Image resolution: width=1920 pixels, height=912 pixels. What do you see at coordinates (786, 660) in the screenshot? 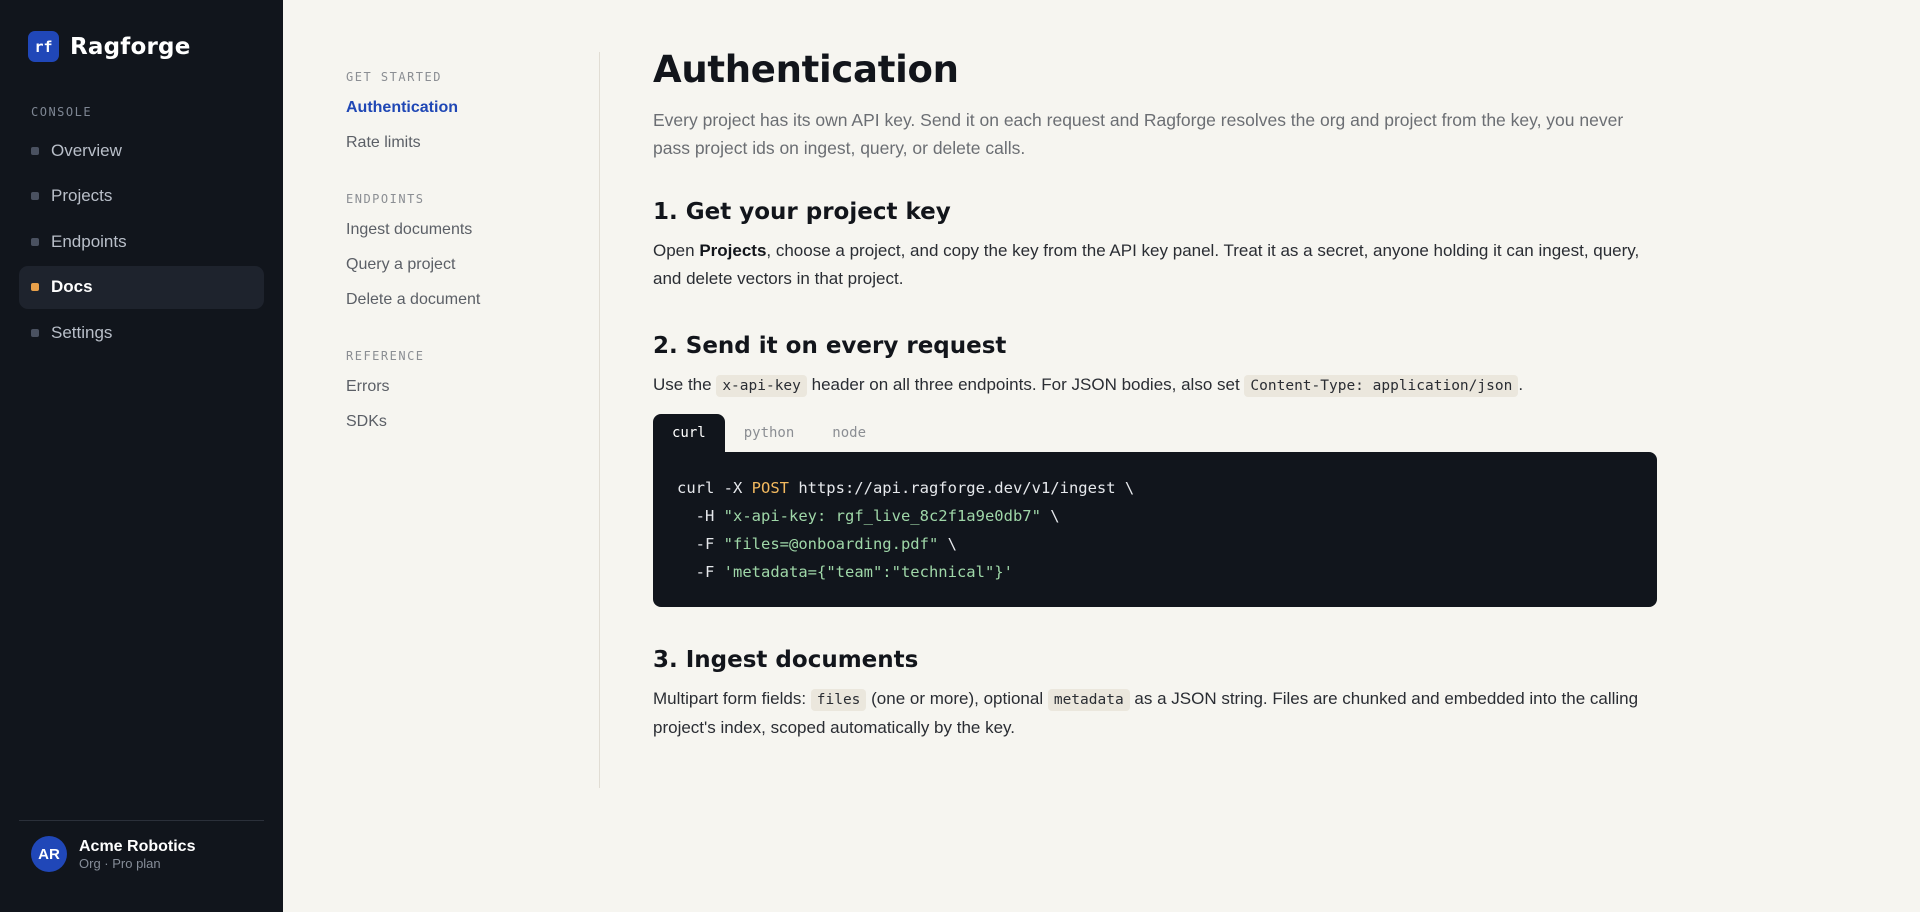
I see `step-3-heading: 3. Ingest documents` at bounding box center [786, 660].